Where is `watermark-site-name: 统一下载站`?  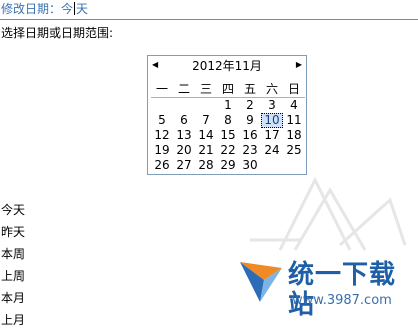 watermark-site-name: 统一下载站 is located at coordinates (342, 290).